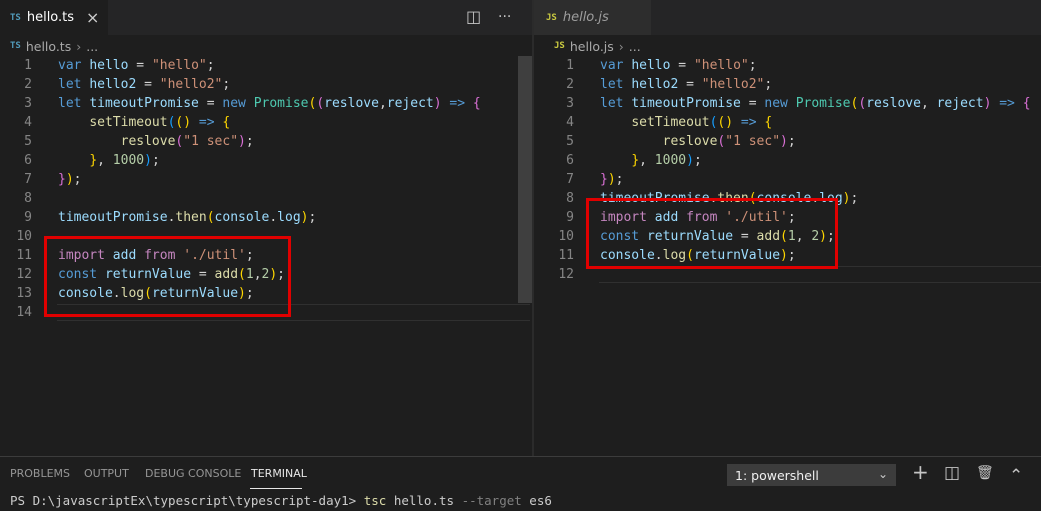  I want to click on new-terminal-icon: +, so click(920, 472).